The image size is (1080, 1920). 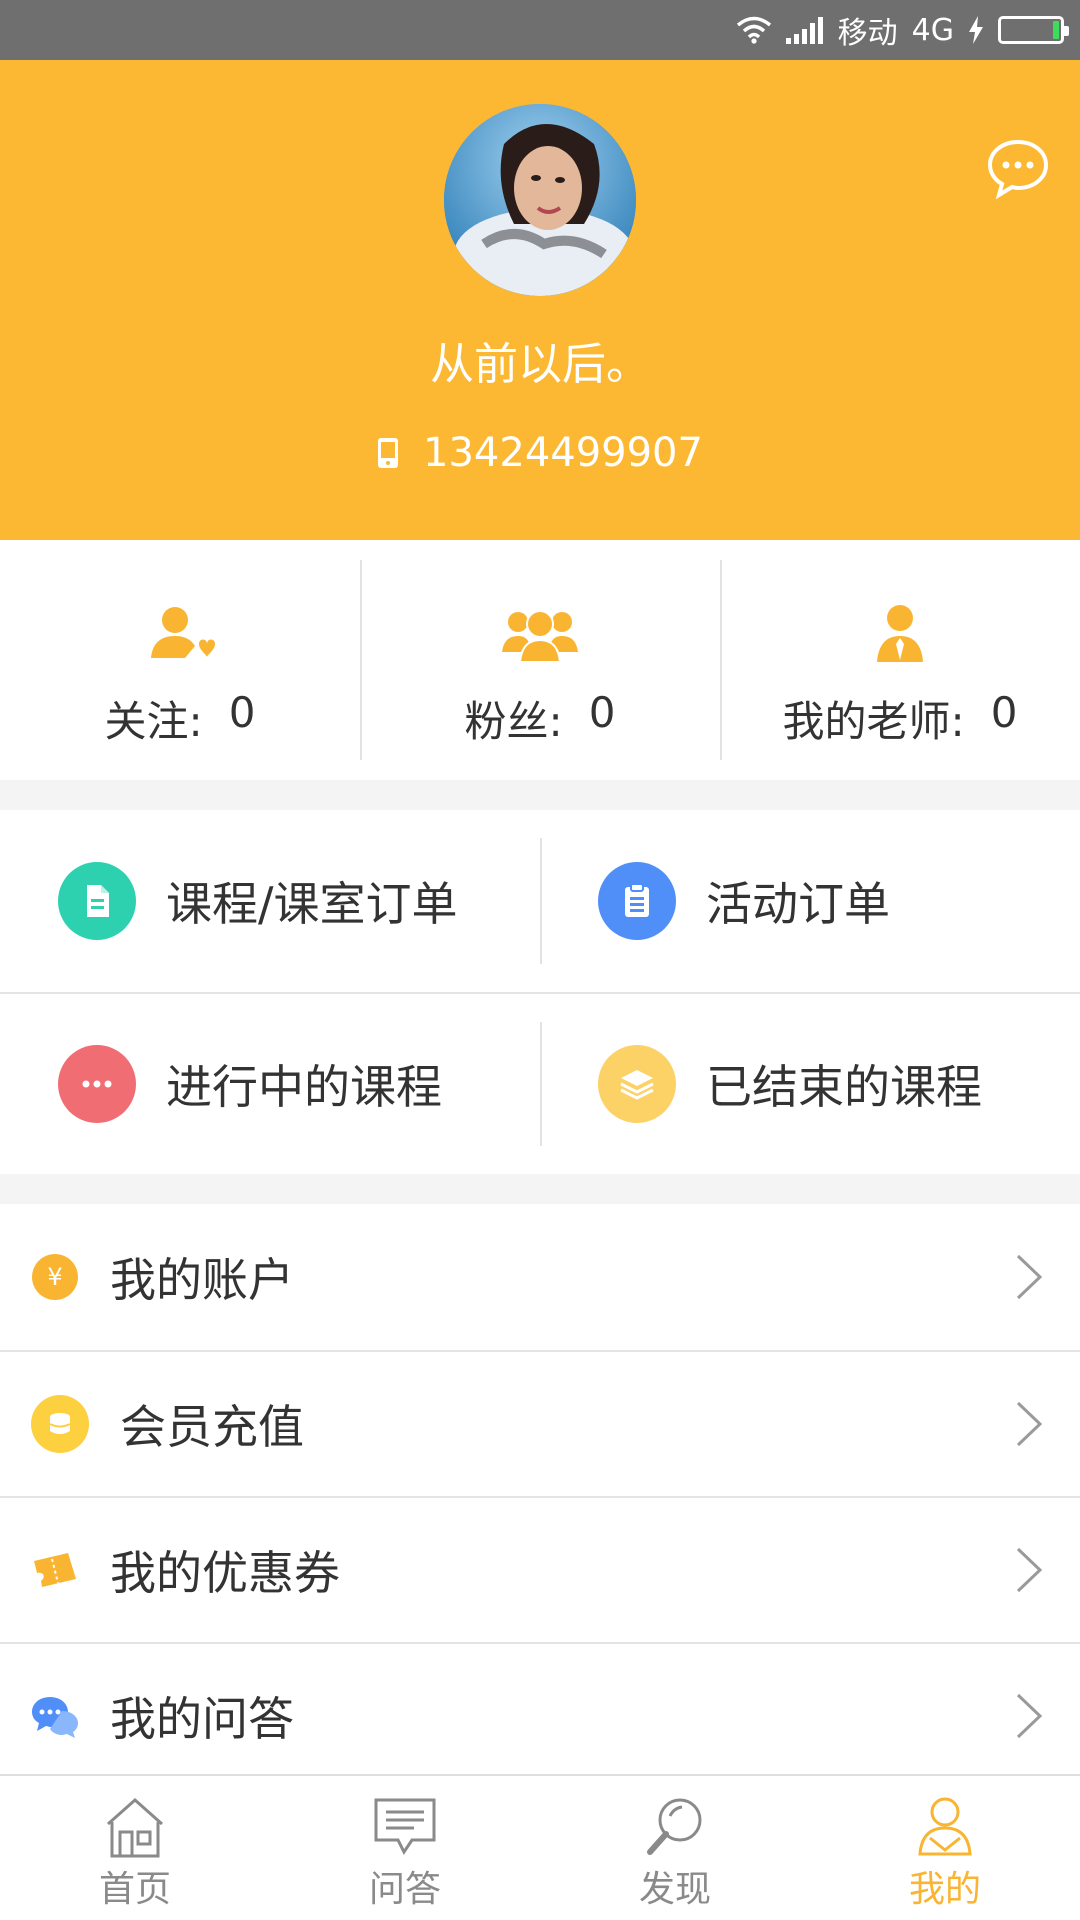 What do you see at coordinates (944, 1889) in the screenshot?
I see `tab-label: 我的` at bounding box center [944, 1889].